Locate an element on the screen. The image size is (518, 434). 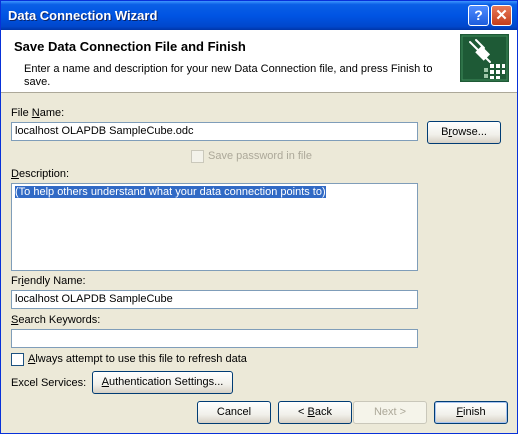
file-name-label: File Name: is located at coordinates (38, 113).